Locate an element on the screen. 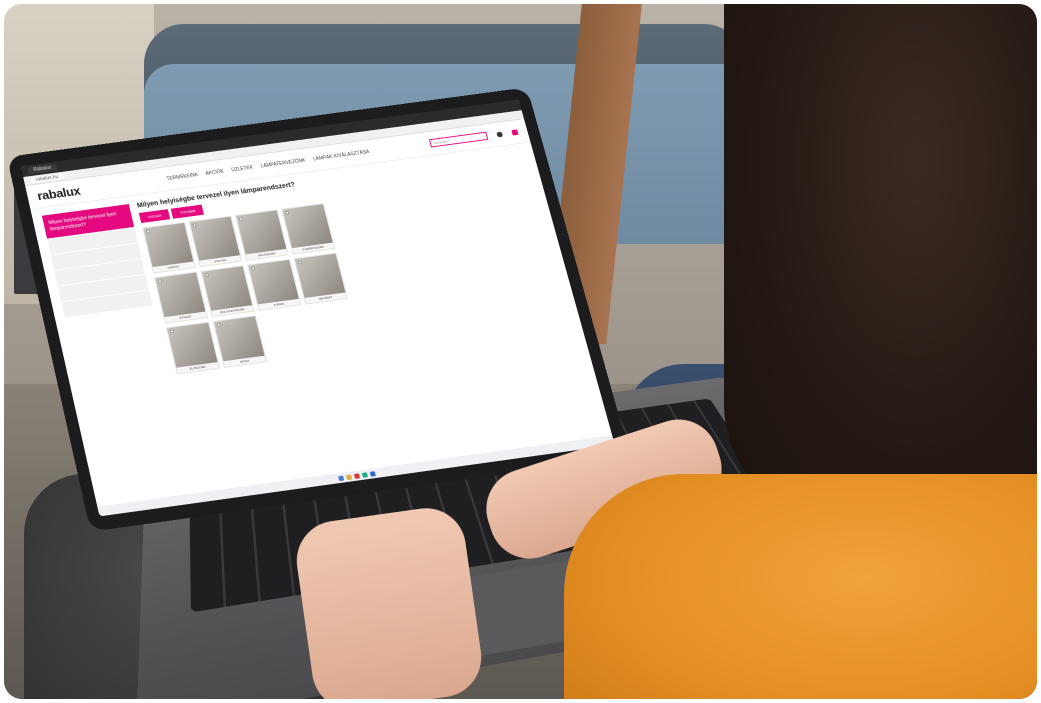 This screenshot has height=703, width=1041. room-card: Iroda is located at coordinates (240, 341).